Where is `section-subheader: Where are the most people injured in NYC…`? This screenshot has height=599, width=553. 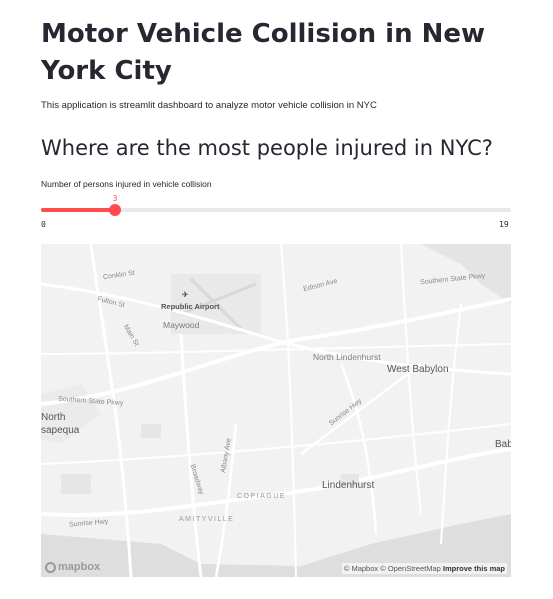 section-subheader: Where are the most people injured in NYC… is located at coordinates (267, 148).